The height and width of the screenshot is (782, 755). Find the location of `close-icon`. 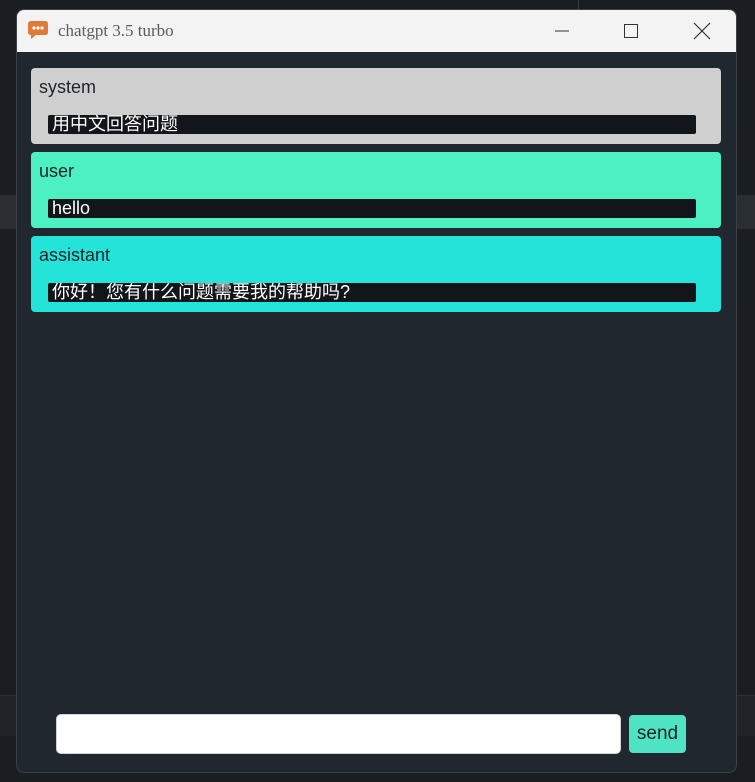

close-icon is located at coordinates (702, 31).